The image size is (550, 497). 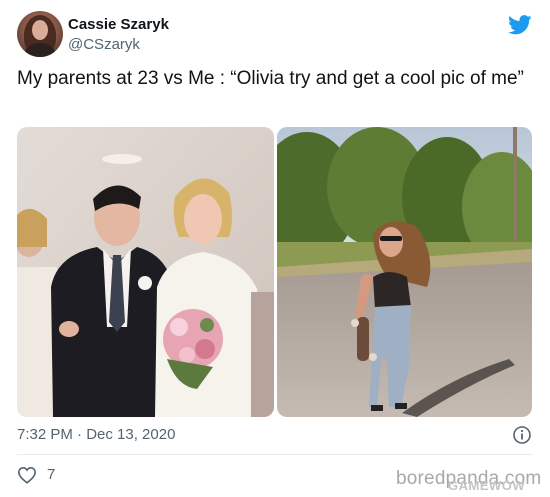 What do you see at coordinates (51, 474) in the screenshot?
I see `like-count: 7` at bounding box center [51, 474].